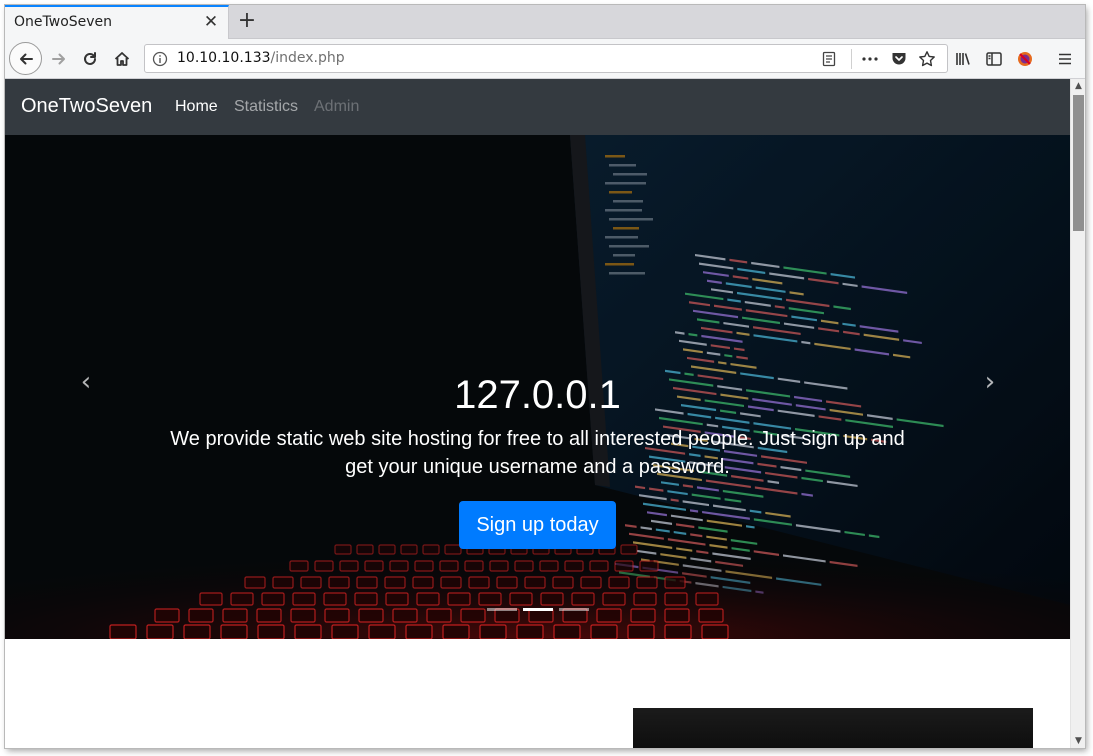 The height and width of the screenshot is (756, 1093). I want to click on home-button, so click(122, 59).